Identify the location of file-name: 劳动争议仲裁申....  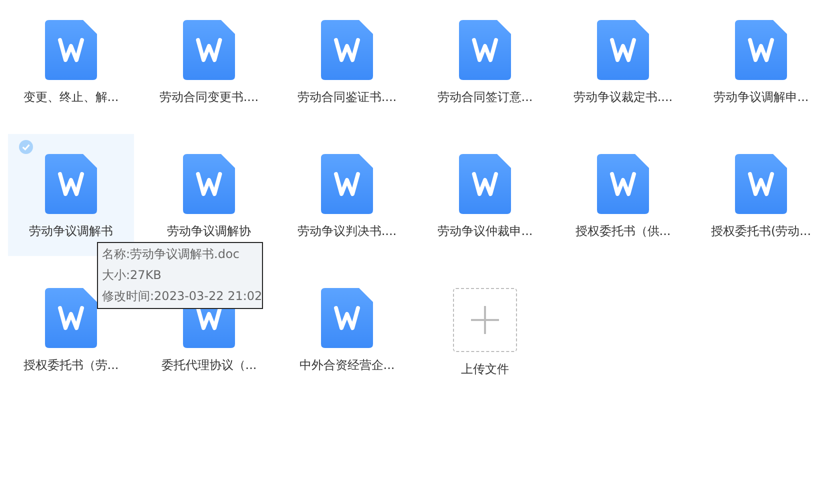
(485, 231).